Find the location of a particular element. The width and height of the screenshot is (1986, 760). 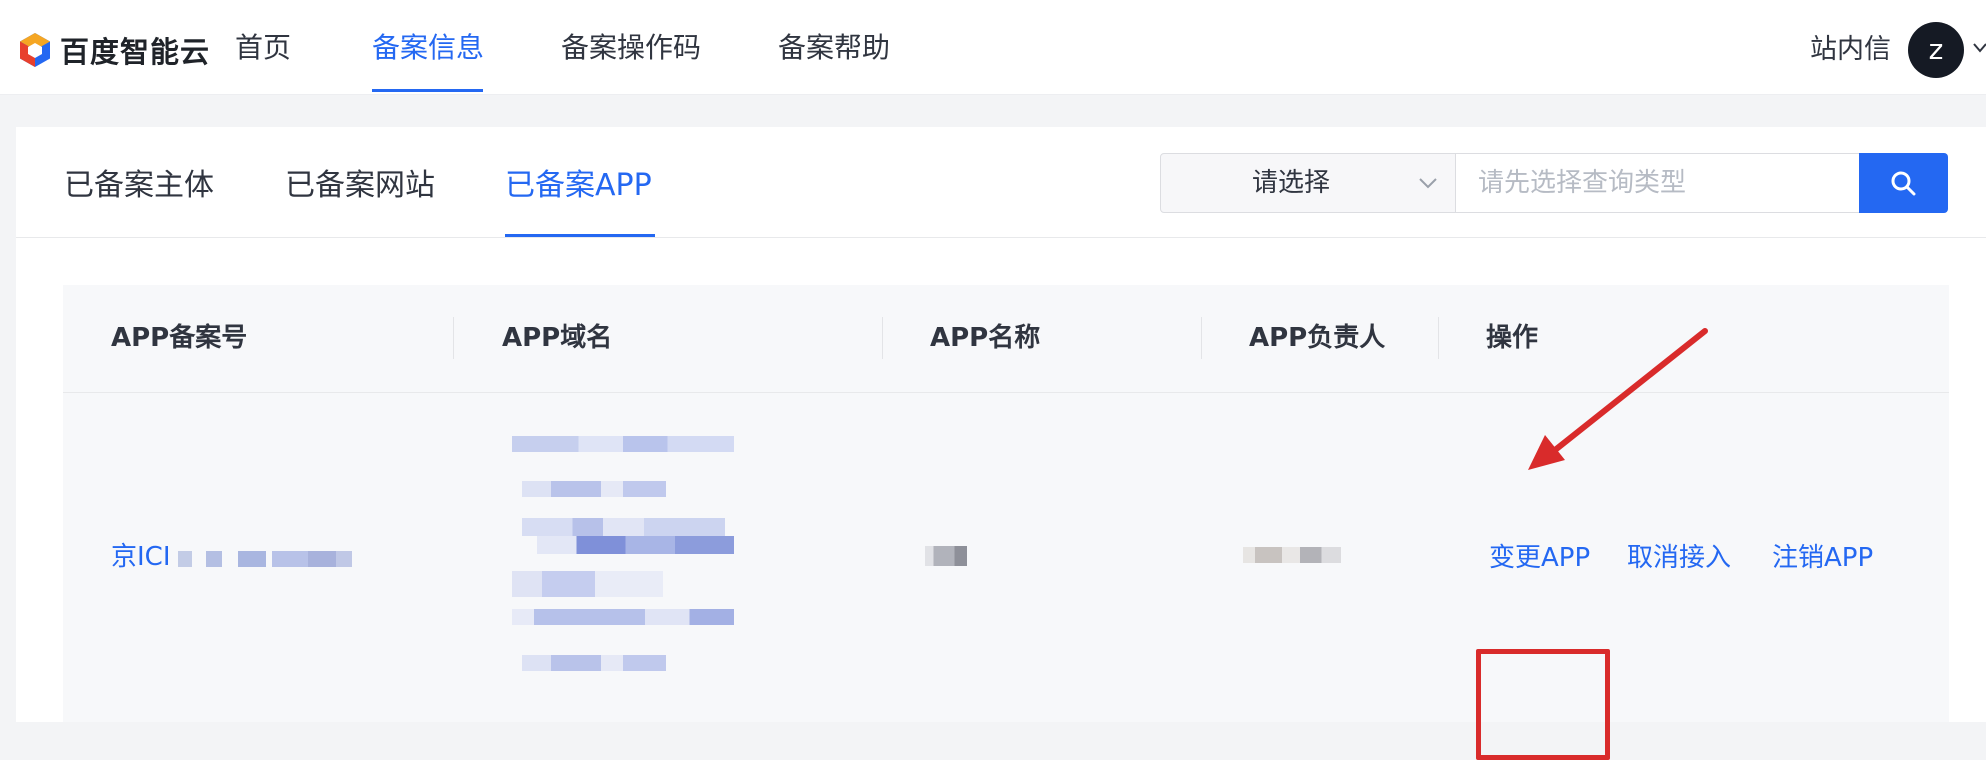

change-app-button: 变更APP is located at coordinates (1539, 558).